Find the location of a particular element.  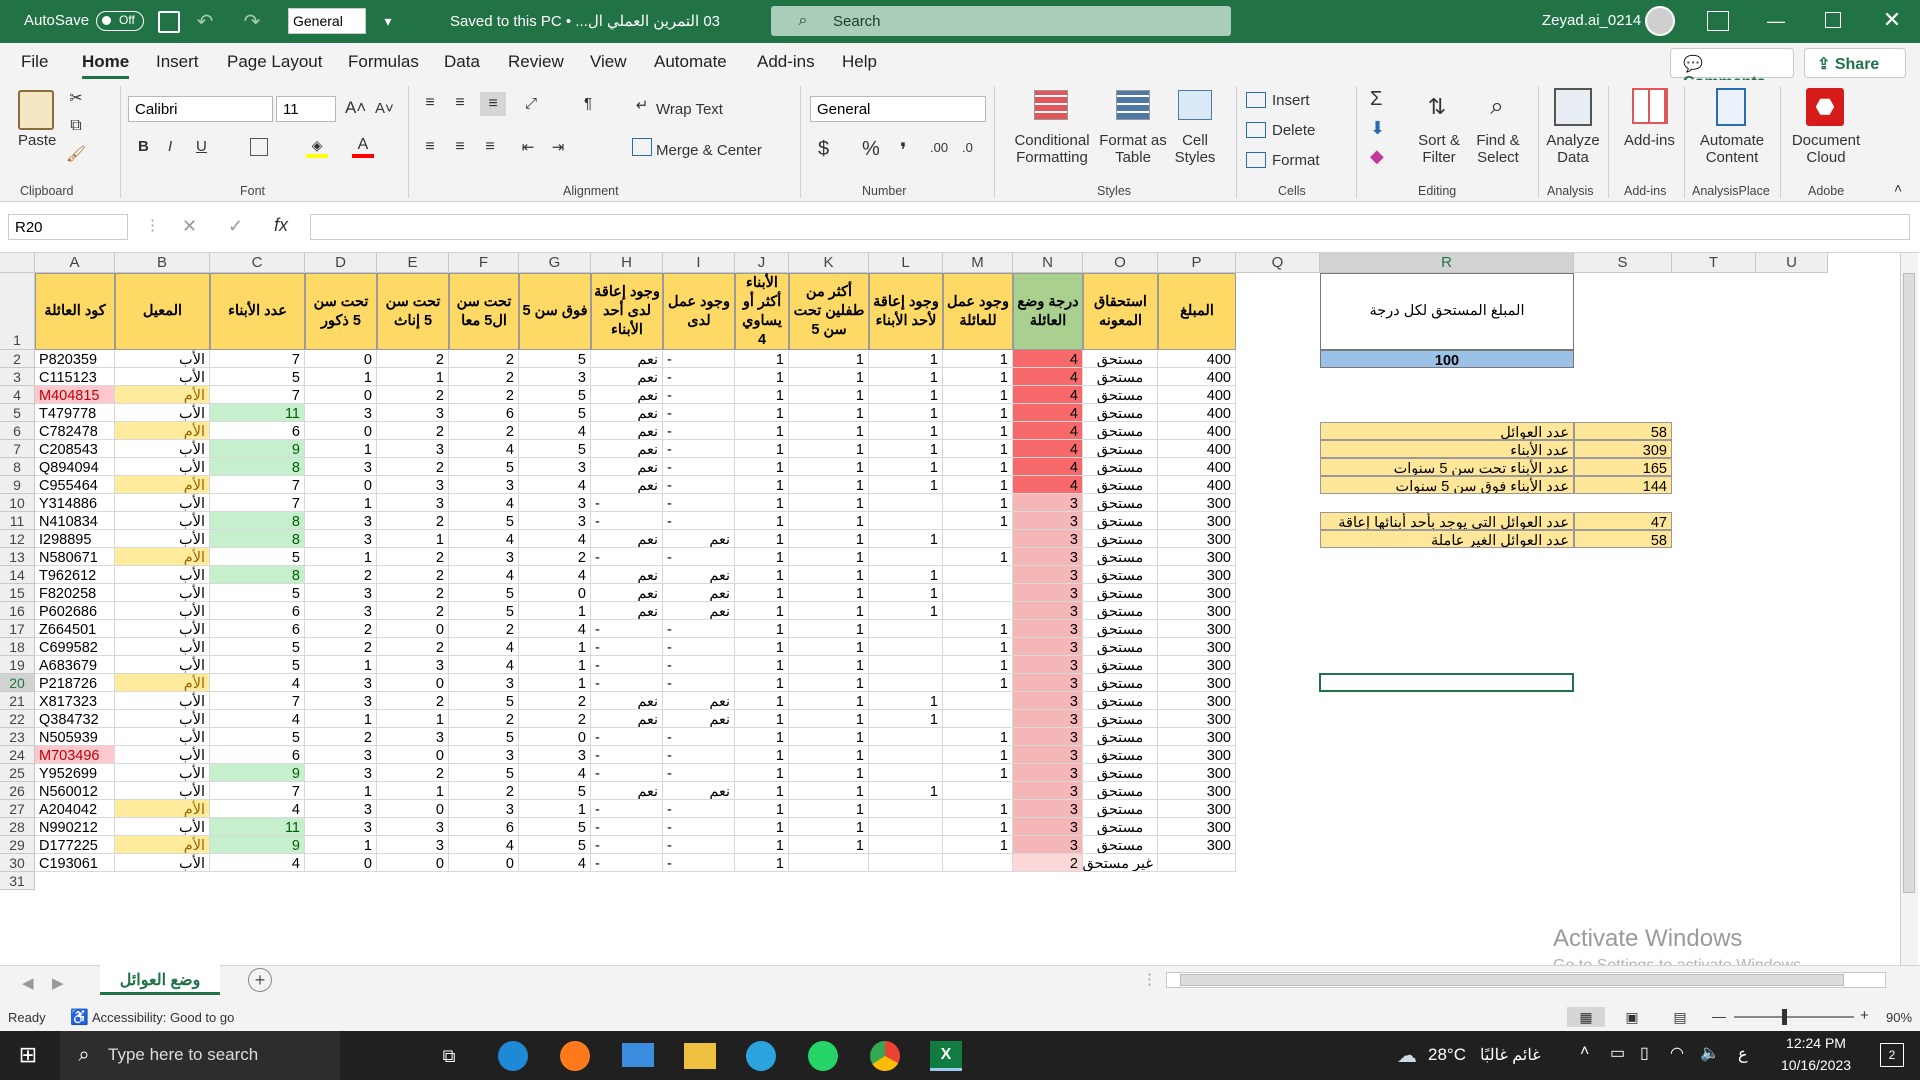

stat-value: 165 is located at coordinates (1623, 467).